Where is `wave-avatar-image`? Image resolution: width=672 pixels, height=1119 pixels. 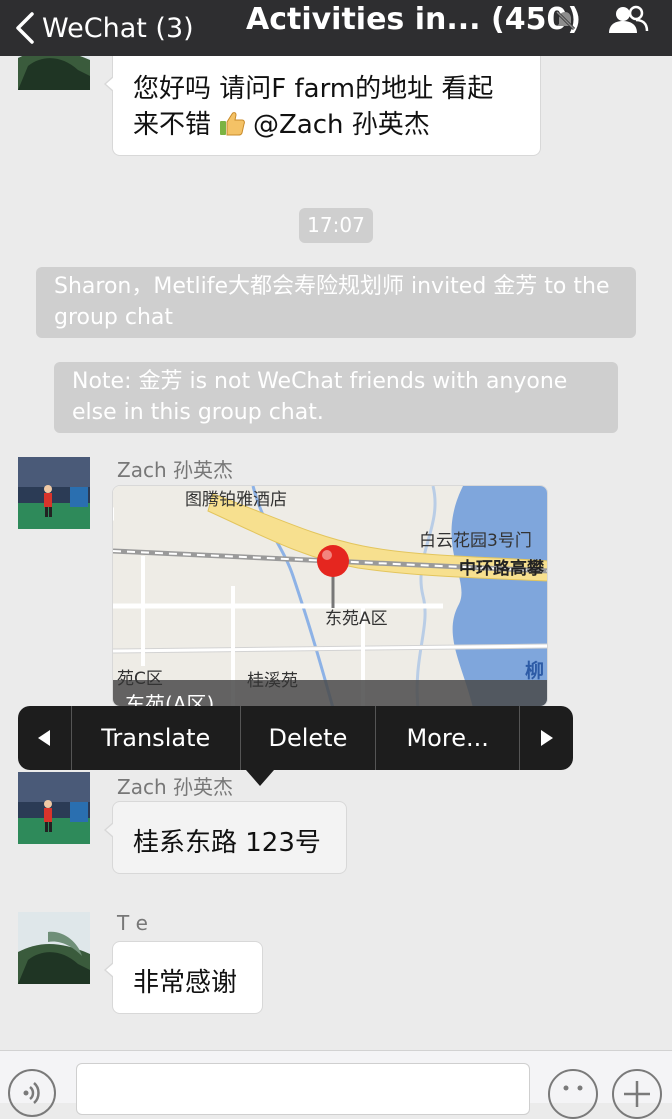
wave-avatar-image is located at coordinates (54, 948).